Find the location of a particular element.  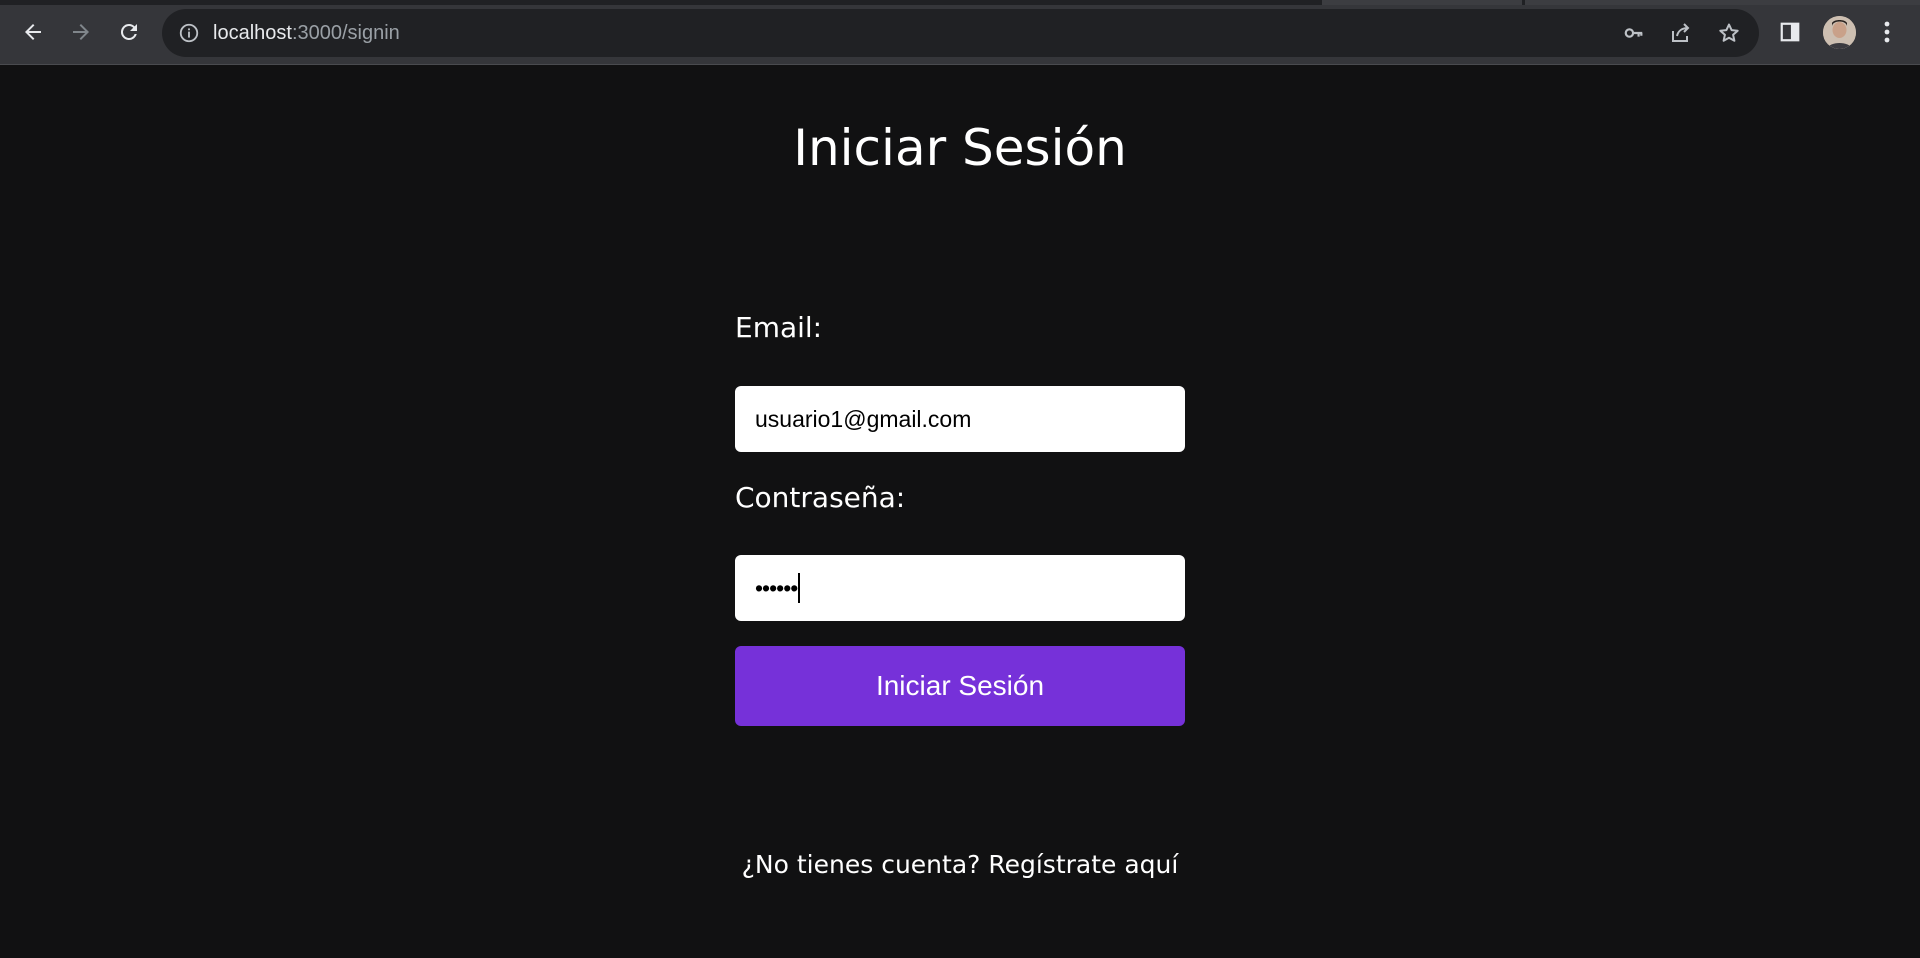

share-icon is located at coordinates (1681, 33).